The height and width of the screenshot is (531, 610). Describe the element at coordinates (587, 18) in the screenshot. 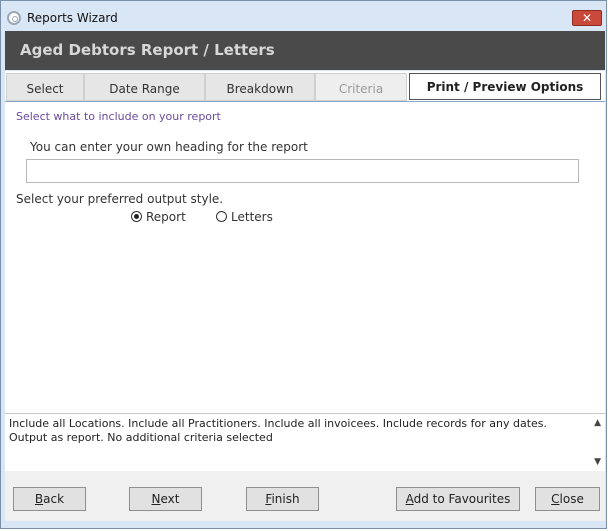

I see `window-close-button: ✕` at that location.